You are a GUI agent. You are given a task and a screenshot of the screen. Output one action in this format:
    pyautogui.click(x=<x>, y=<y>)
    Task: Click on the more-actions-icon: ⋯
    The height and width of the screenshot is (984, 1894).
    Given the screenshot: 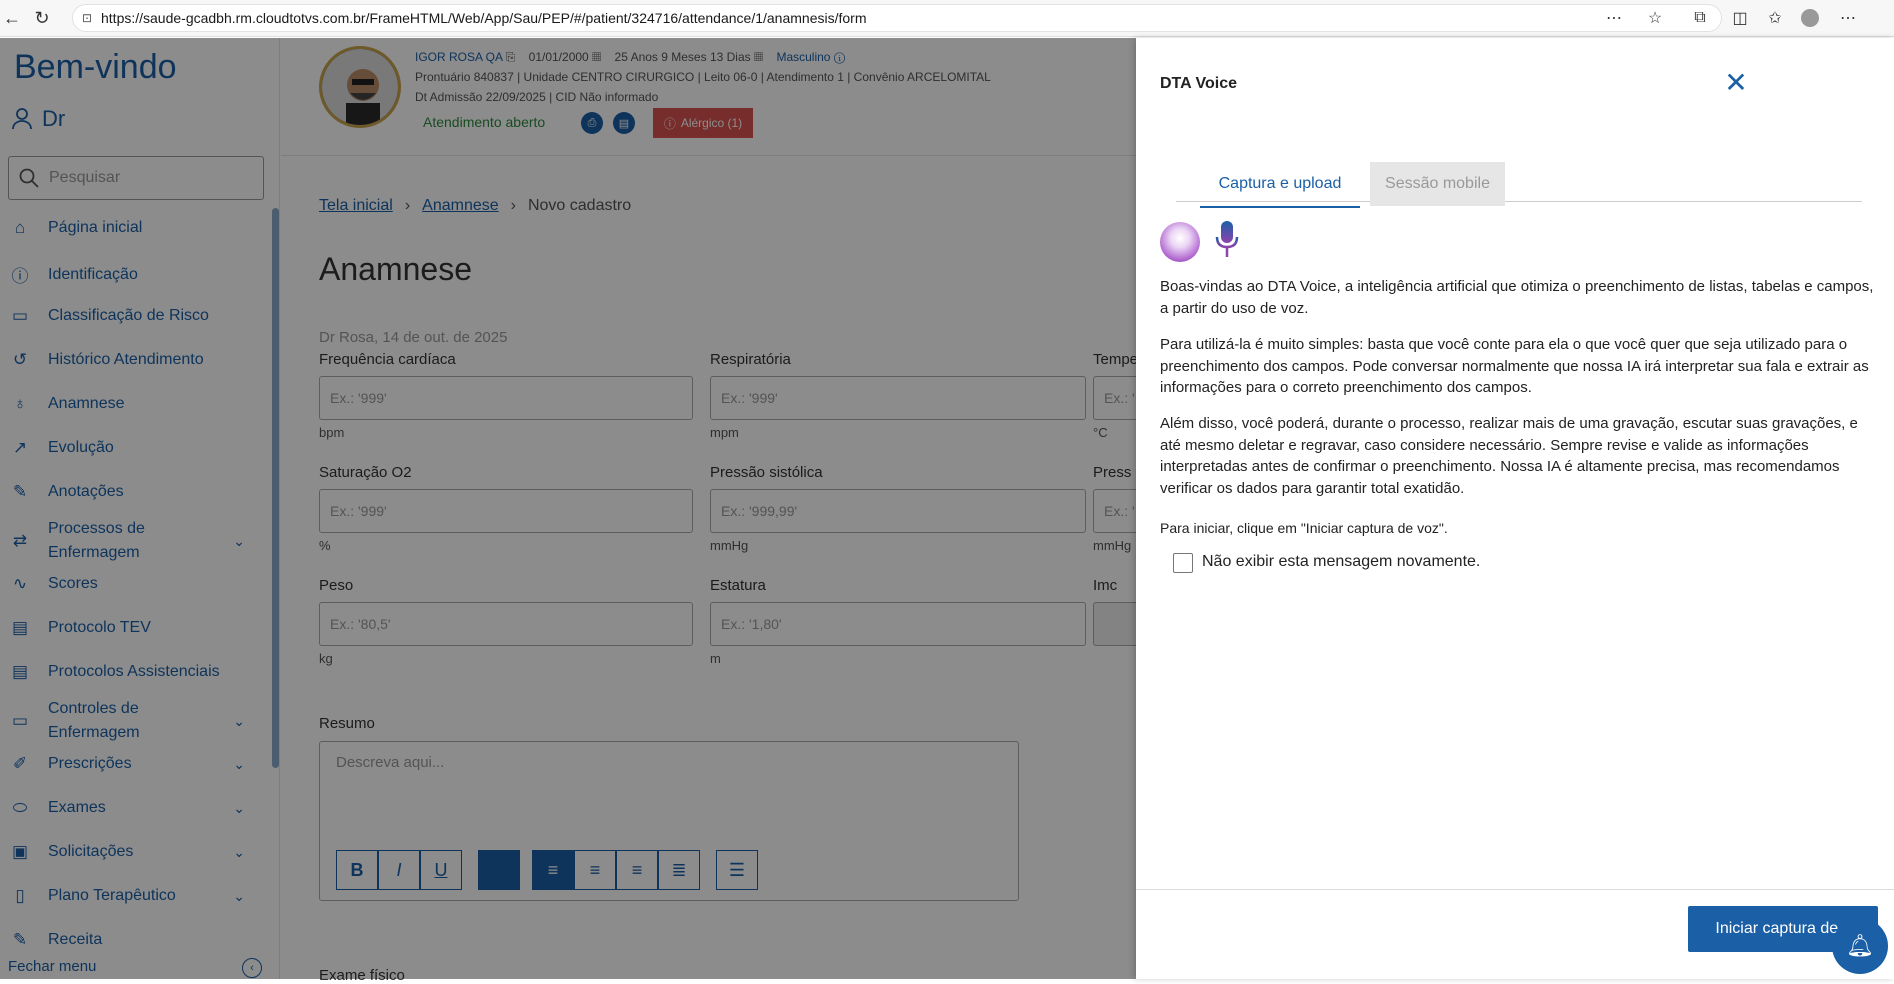 What is the action you would take?
    pyautogui.click(x=1614, y=18)
    